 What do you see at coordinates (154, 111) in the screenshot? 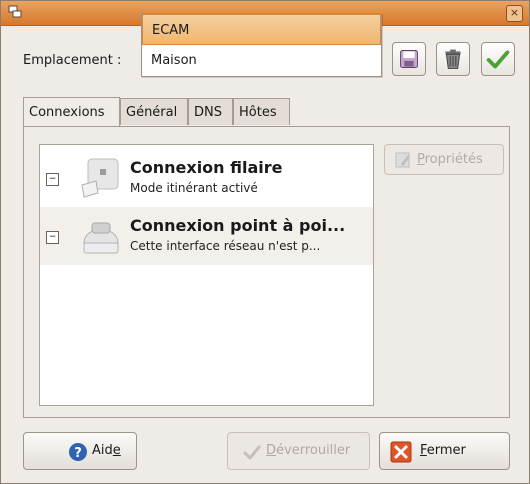
I see `tab-general: Général` at bounding box center [154, 111].